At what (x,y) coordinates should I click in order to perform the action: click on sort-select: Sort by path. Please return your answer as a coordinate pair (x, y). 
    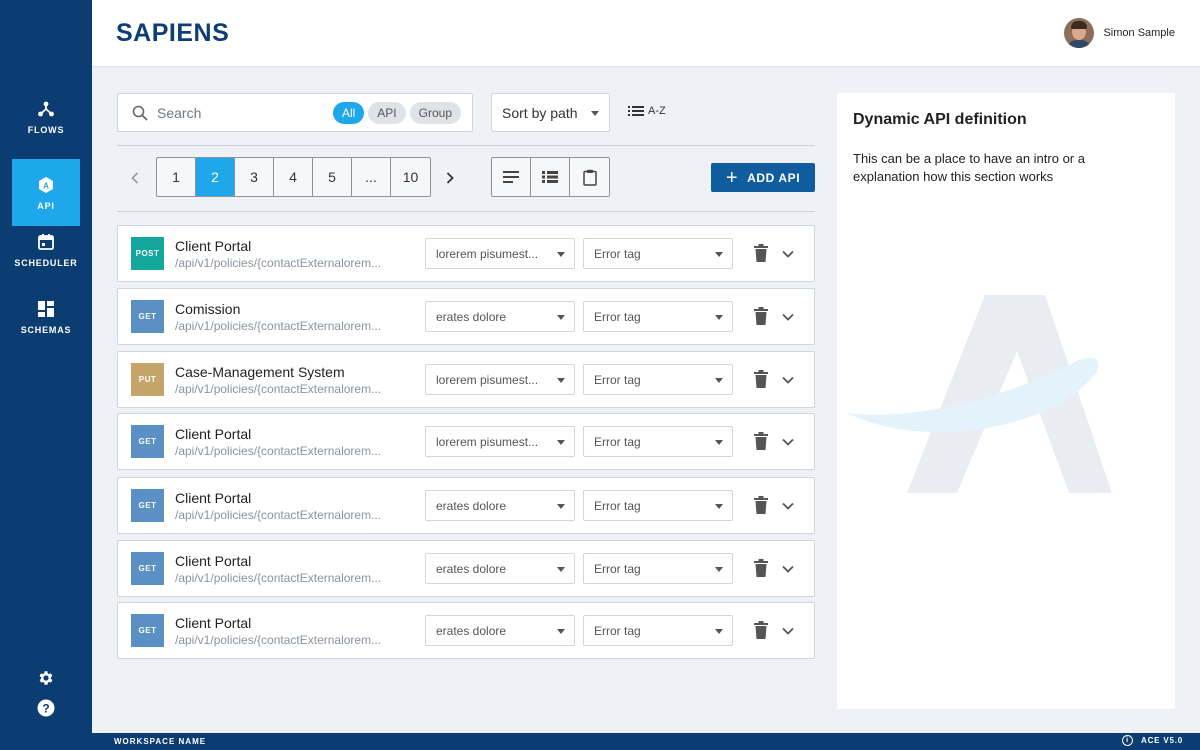
    Looking at the image, I should click on (550, 112).